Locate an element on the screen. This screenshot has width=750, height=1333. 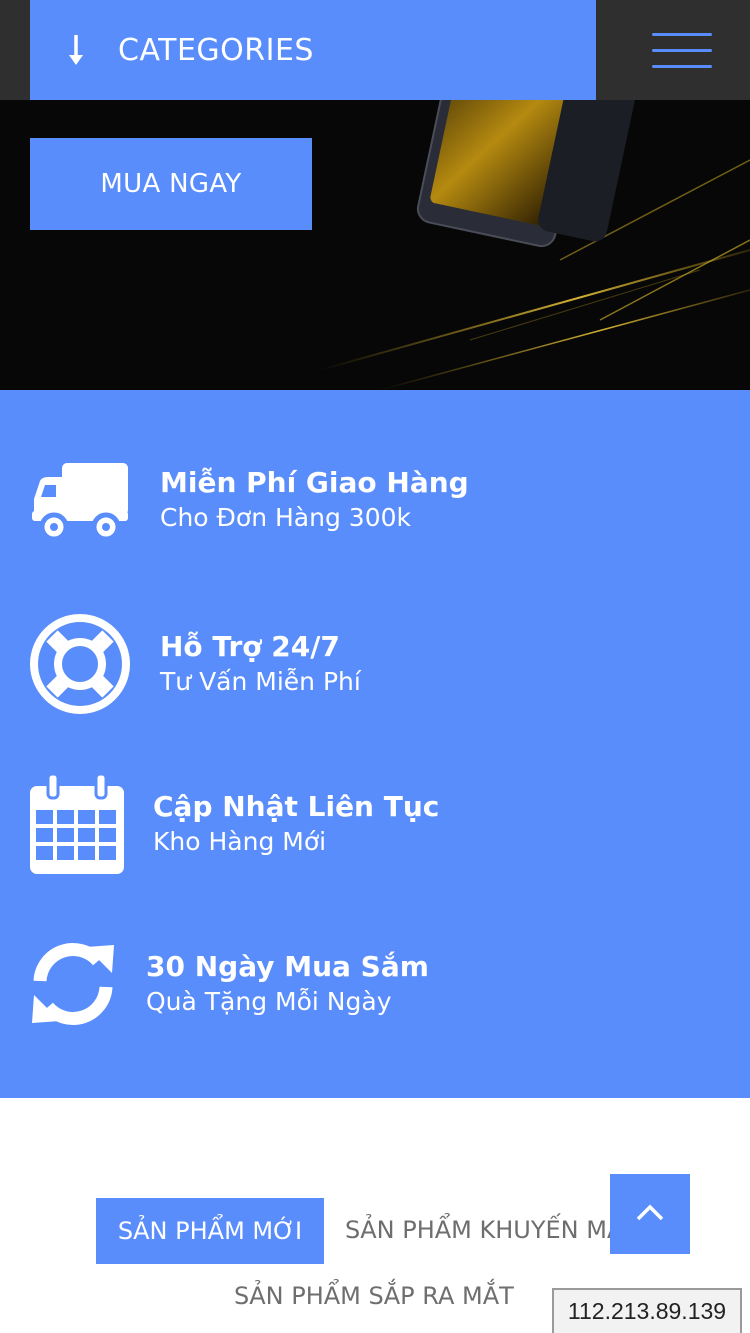
feature-title: Miễn Phí Giao Hàng is located at coordinates (314, 482).